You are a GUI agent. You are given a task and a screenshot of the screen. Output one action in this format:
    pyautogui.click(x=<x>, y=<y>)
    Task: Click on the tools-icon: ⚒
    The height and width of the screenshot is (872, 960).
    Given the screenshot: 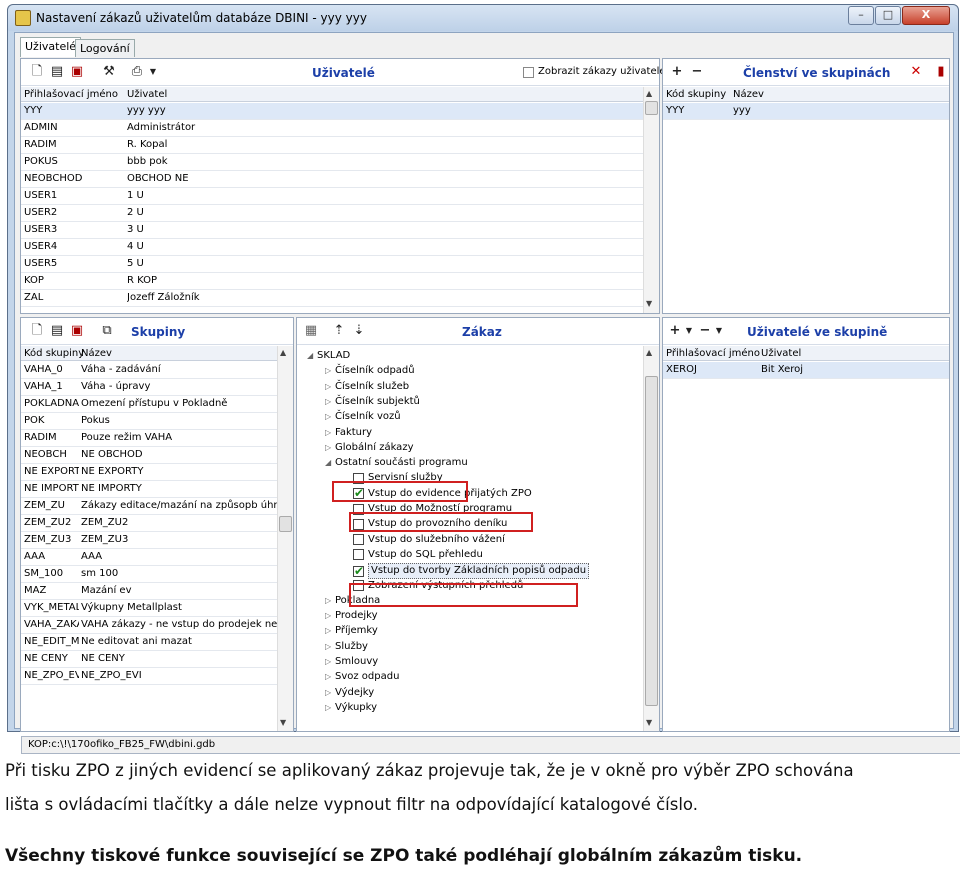 What is the action you would take?
    pyautogui.click(x=109, y=72)
    